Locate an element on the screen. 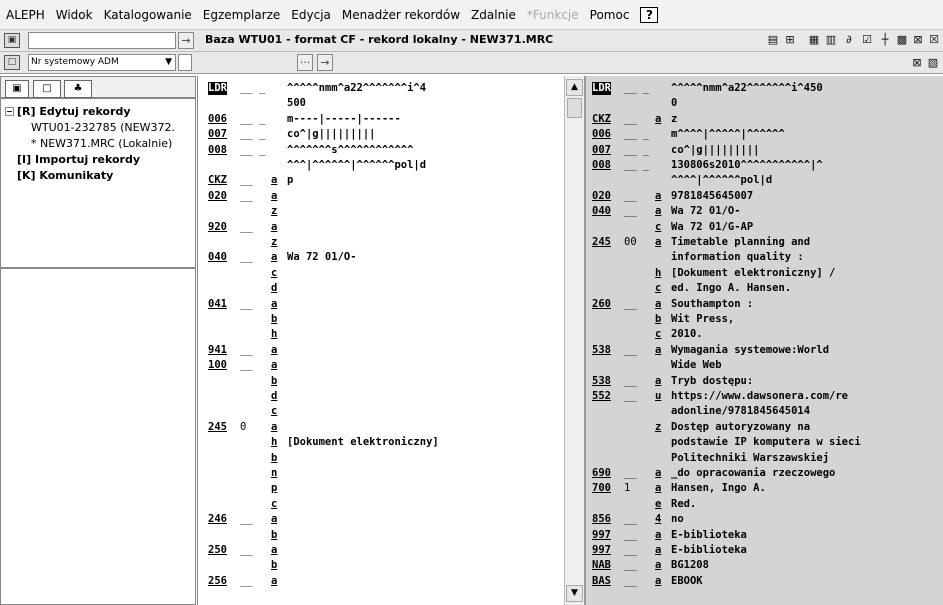 This screenshot has width=943, height=605. field-value: Wit Press, is located at coordinates (702, 319).